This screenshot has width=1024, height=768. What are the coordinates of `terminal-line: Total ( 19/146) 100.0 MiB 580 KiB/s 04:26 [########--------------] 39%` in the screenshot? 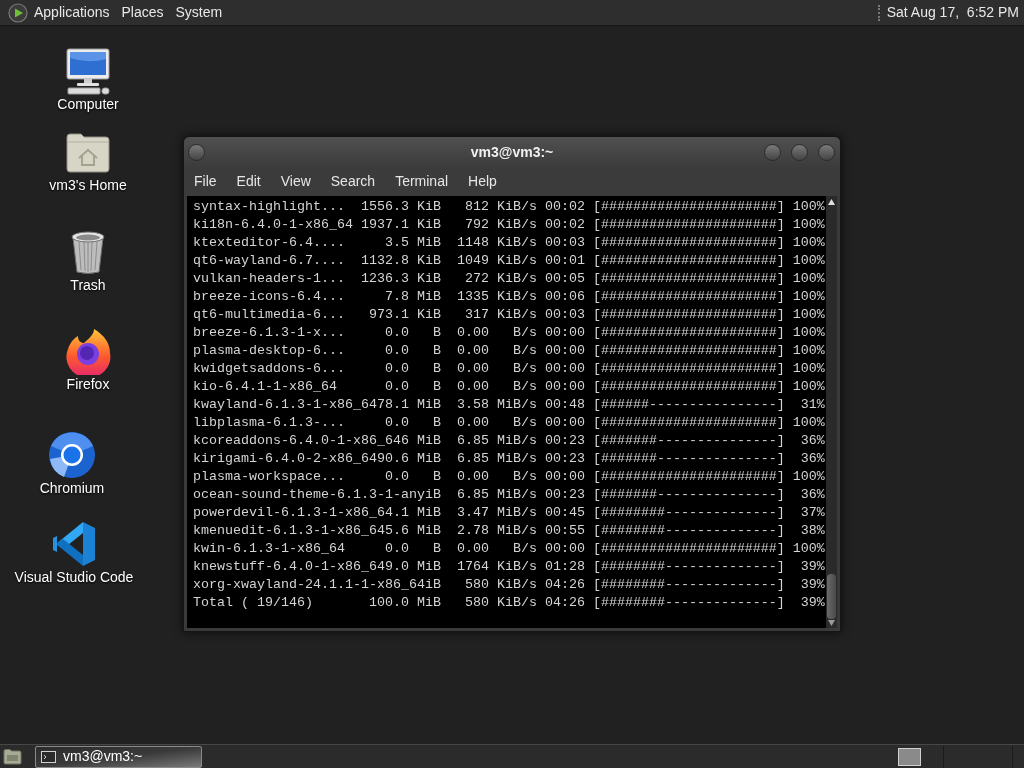 It's located at (509, 603).